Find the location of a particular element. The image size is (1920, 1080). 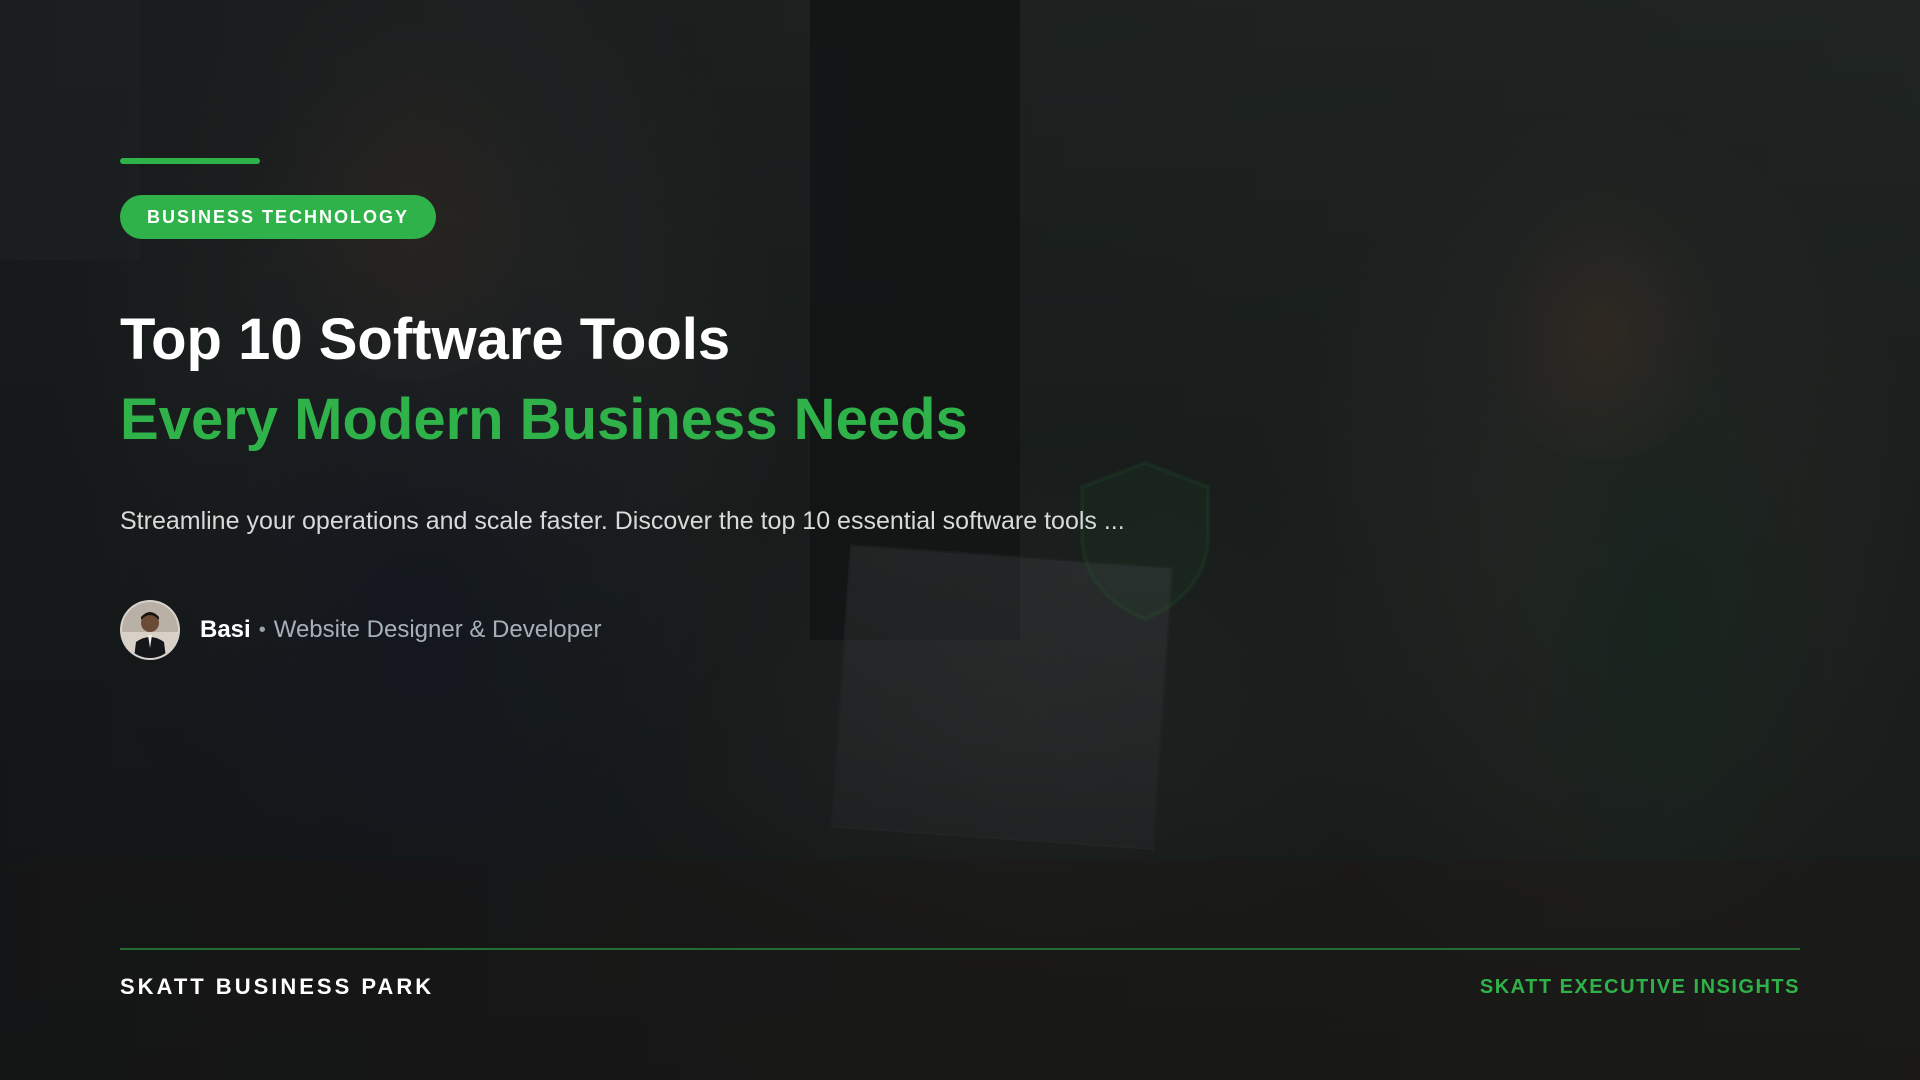

author-byline: Basi • Website Designer & Developer is located at coordinates (360, 630).